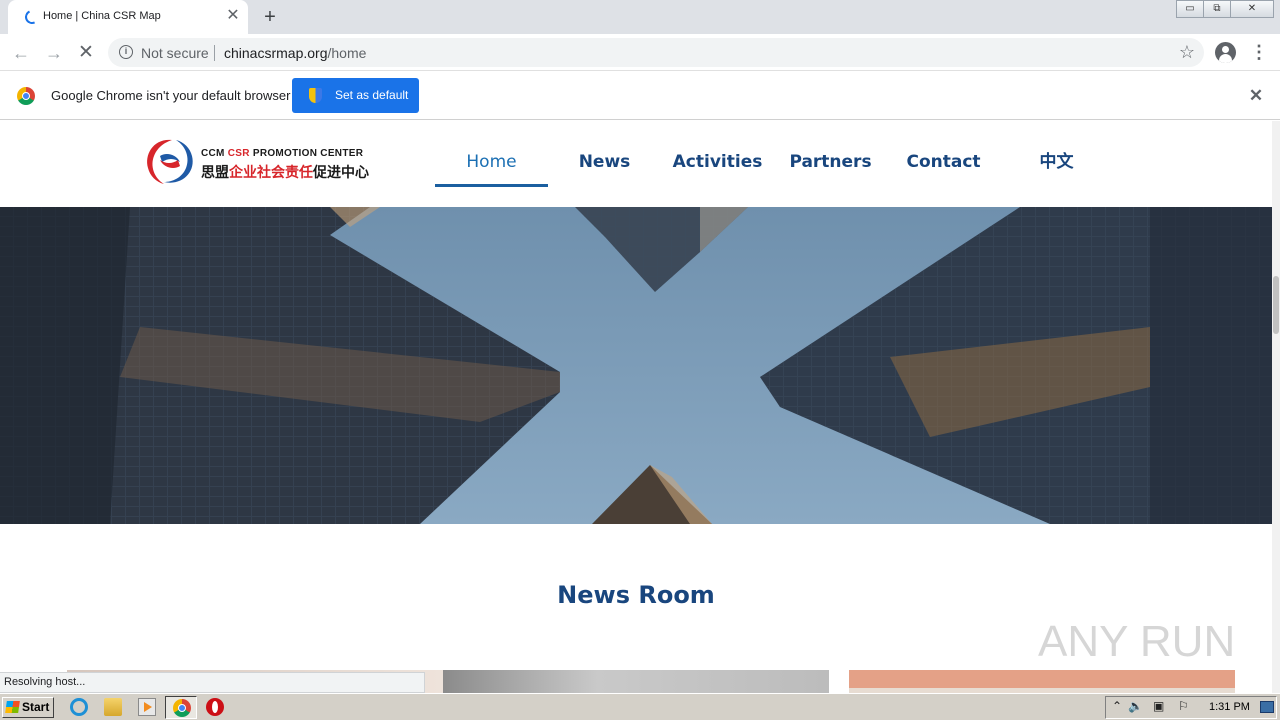 Image resolution: width=1280 pixels, height=720 pixels. Describe the element at coordinates (285, 172) in the screenshot. I see `logo-chinese-text: 思盟企业社会责任促进中心` at that location.